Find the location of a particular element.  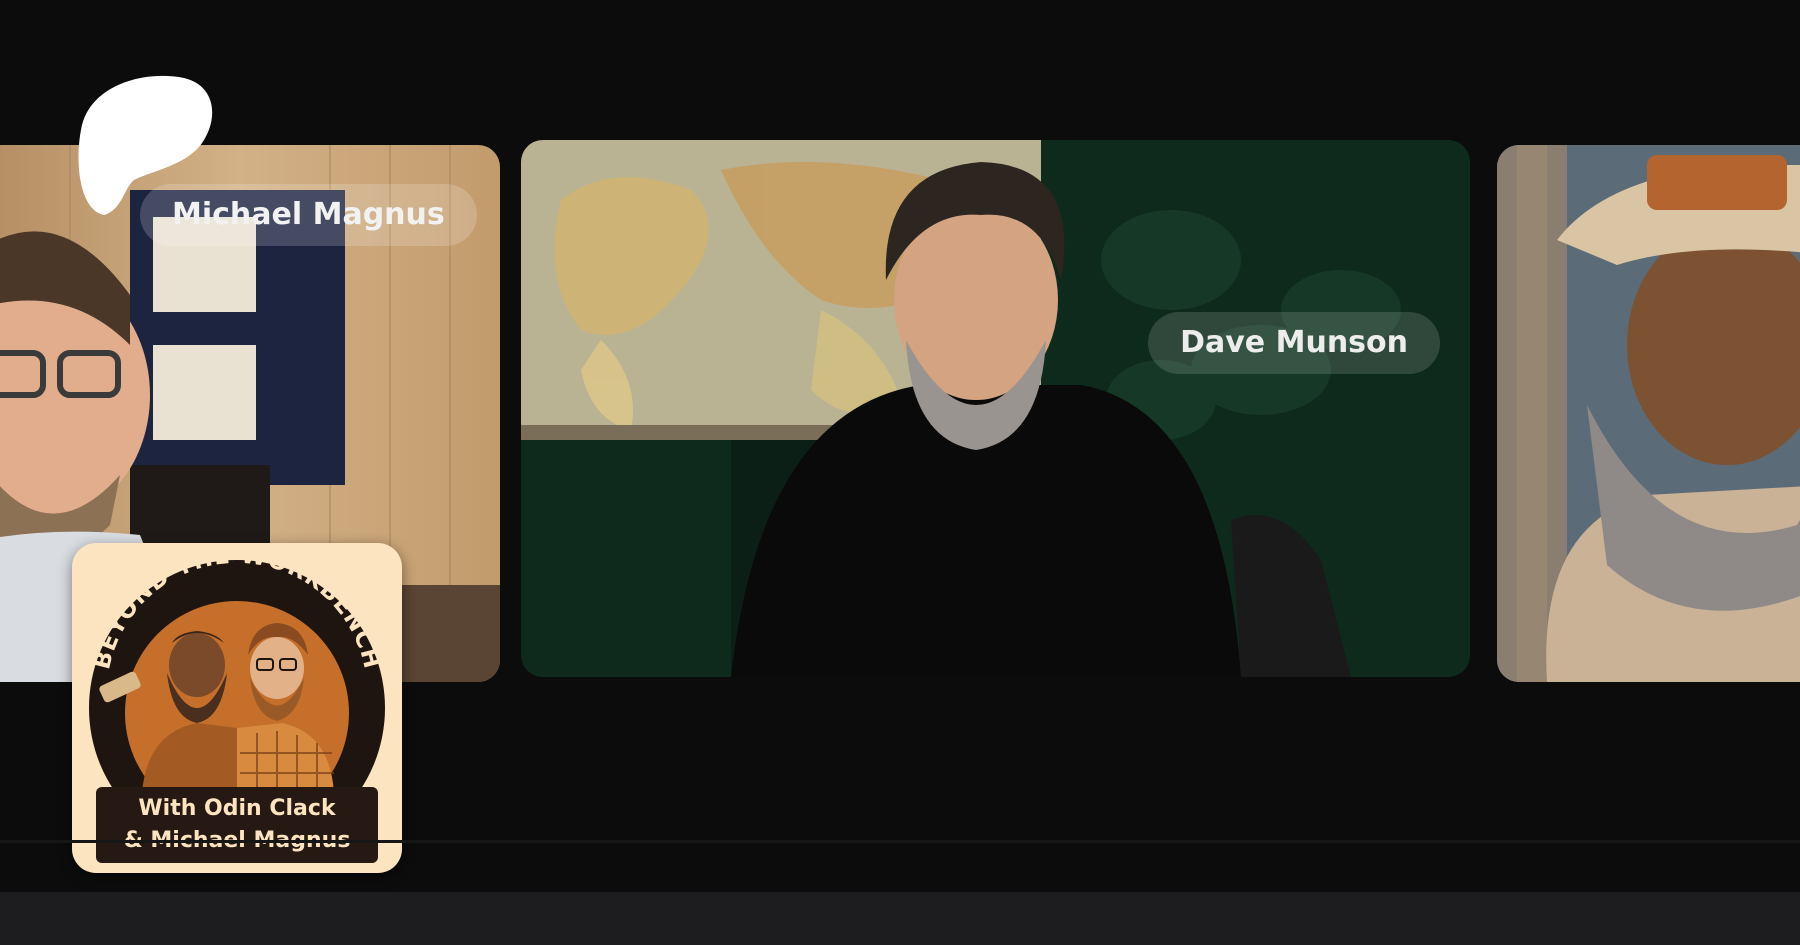

bottom-bar is located at coordinates (900, 918).